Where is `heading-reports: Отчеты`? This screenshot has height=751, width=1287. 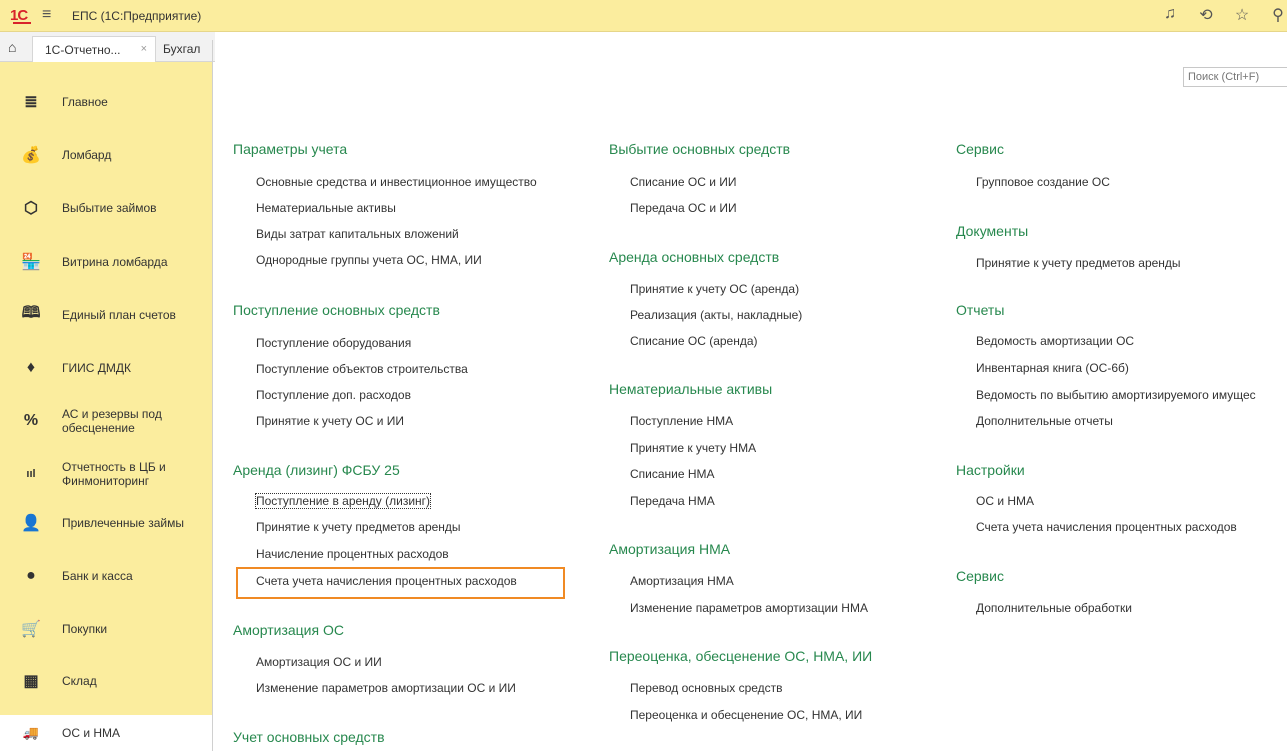
heading-reports: Отчеты is located at coordinates (980, 310).